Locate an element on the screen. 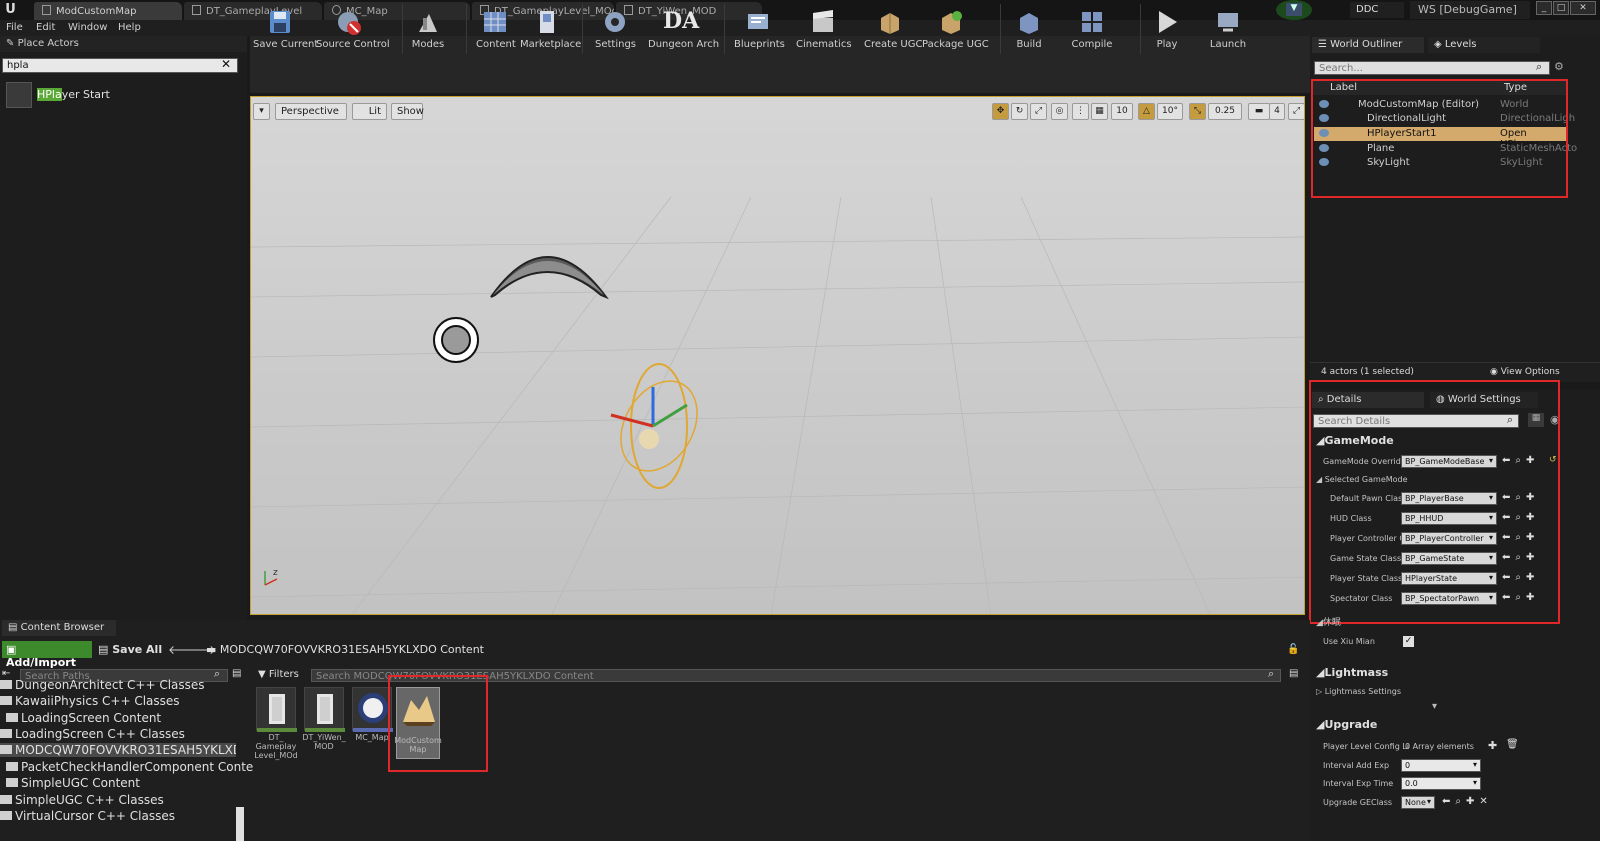 The width and height of the screenshot is (1600, 841). content-button: Content is located at coordinates (496, 29).